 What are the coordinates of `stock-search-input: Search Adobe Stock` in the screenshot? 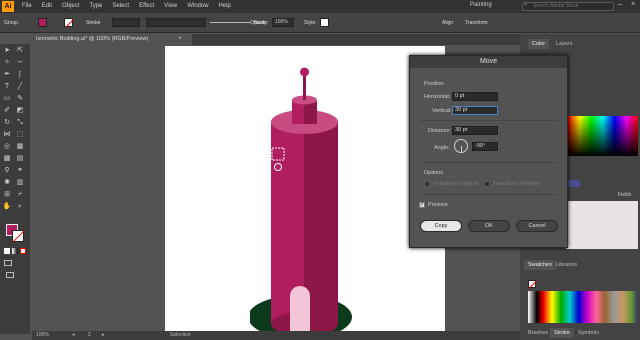 It's located at (568, 6).